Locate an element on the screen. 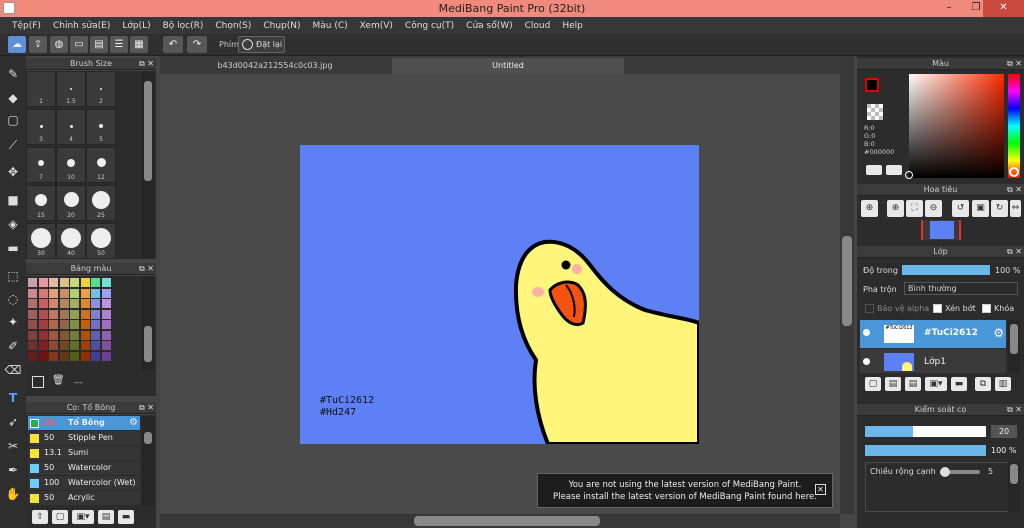 This screenshot has width=1024, height=528. menu-window: Cửa sổ(W) is located at coordinates (489, 26).